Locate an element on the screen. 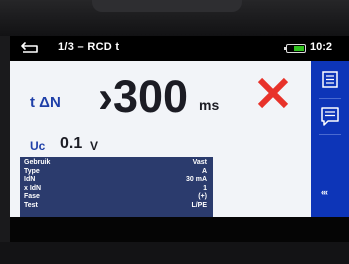 The width and height of the screenshot is (349, 264). screen-title: 1/3 – RCD t is located at coordinates (89, 47).